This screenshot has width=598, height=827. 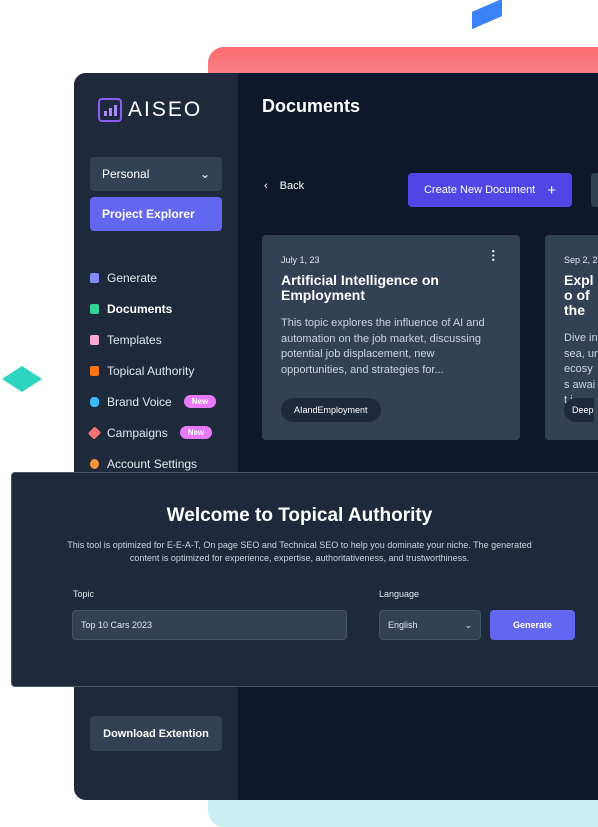 I want to click on sidebar-item-label: Topical Authority, so click(x=151, y=370).